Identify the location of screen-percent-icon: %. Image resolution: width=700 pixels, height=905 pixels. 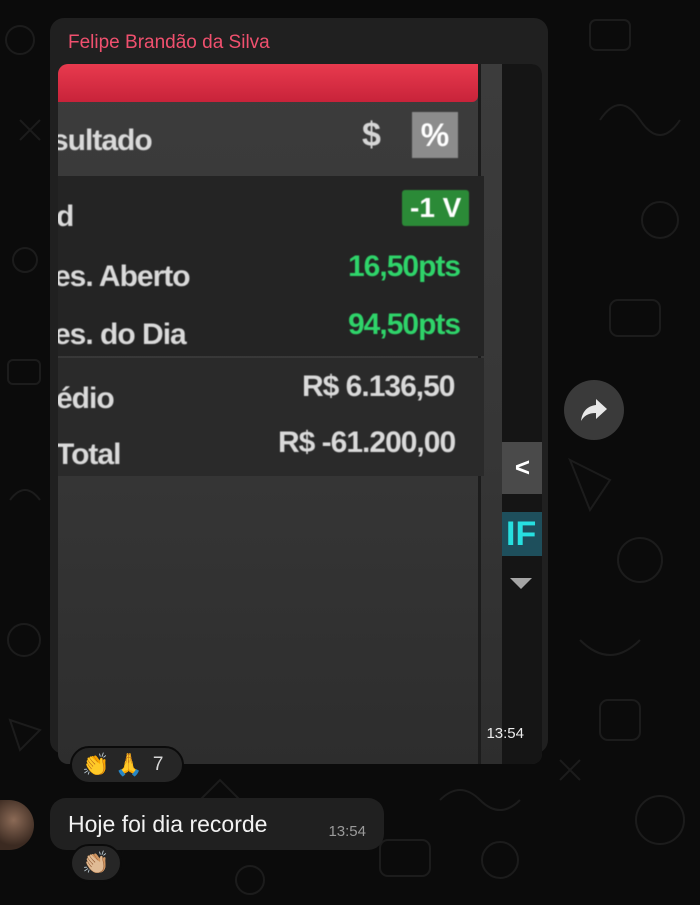
(435, 135).